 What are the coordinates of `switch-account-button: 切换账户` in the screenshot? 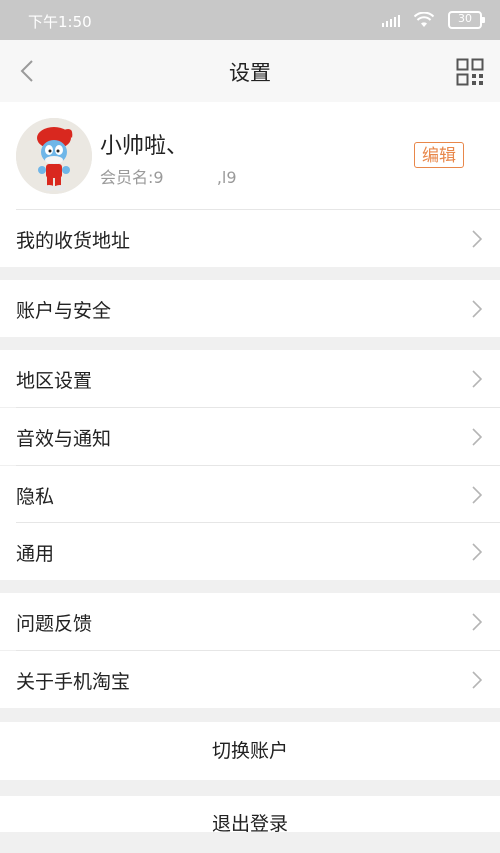 It's located at (250, 751).